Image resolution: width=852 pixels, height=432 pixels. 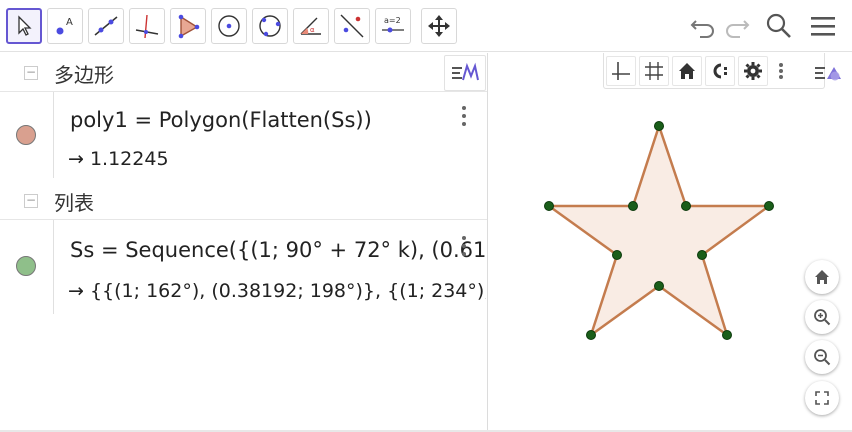 What do you see at coordinates (312, 30) in the screenshot?
I see `svg-text: α` at bounding box center [312, 30].